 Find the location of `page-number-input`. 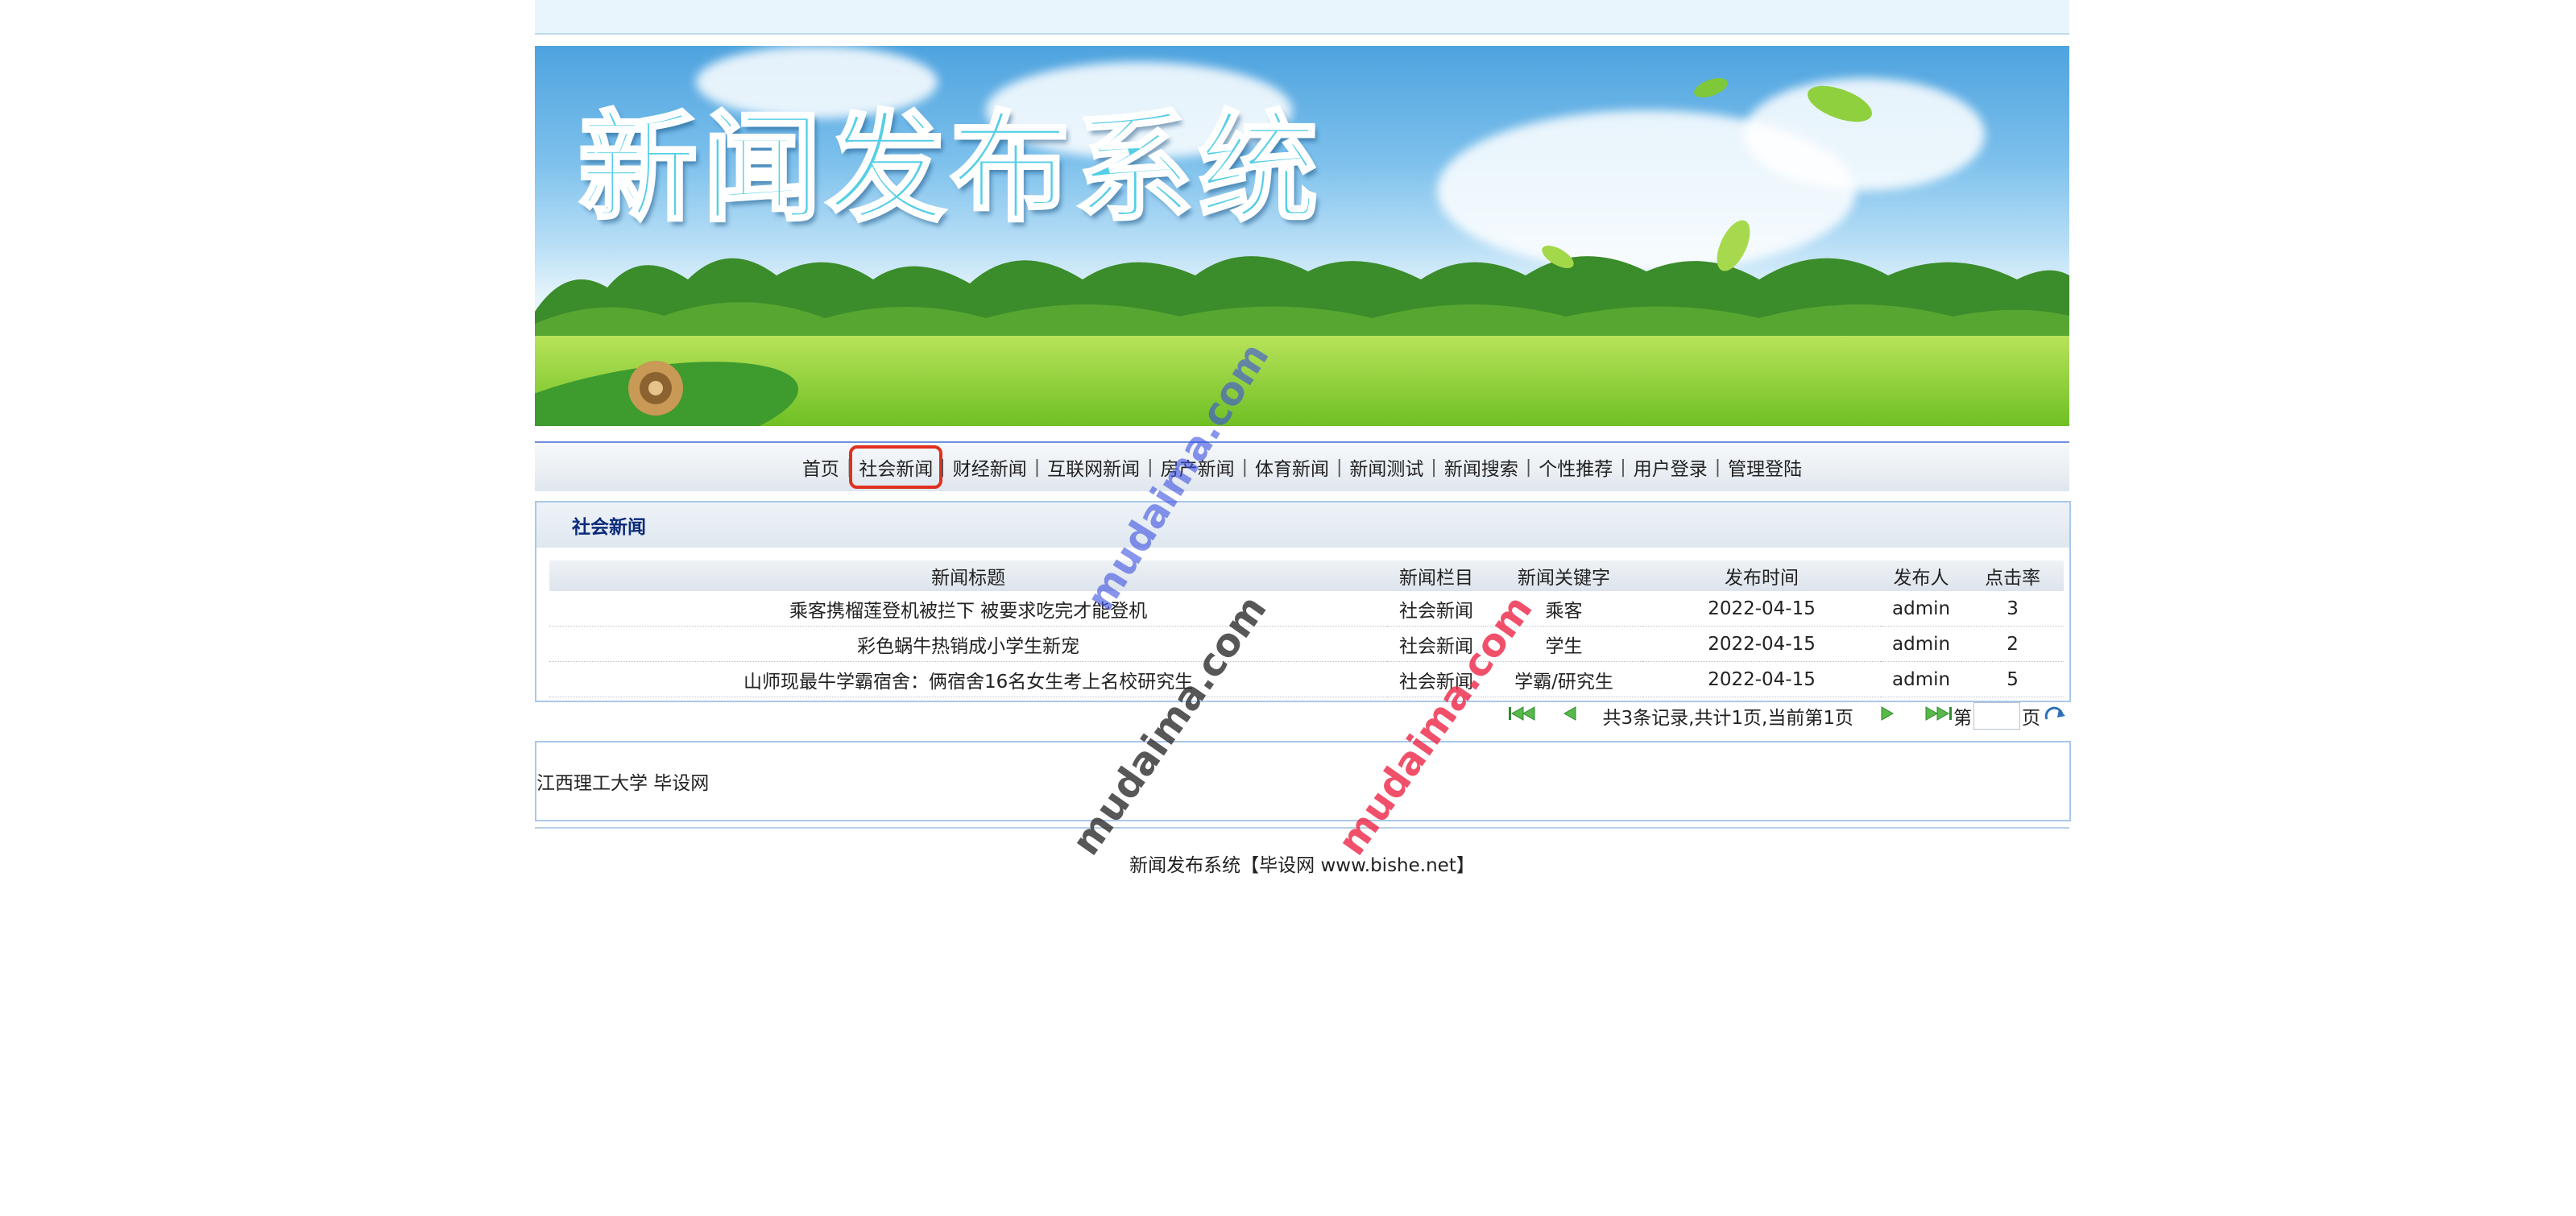

page-number-input is located at coordinates (1996, 716).